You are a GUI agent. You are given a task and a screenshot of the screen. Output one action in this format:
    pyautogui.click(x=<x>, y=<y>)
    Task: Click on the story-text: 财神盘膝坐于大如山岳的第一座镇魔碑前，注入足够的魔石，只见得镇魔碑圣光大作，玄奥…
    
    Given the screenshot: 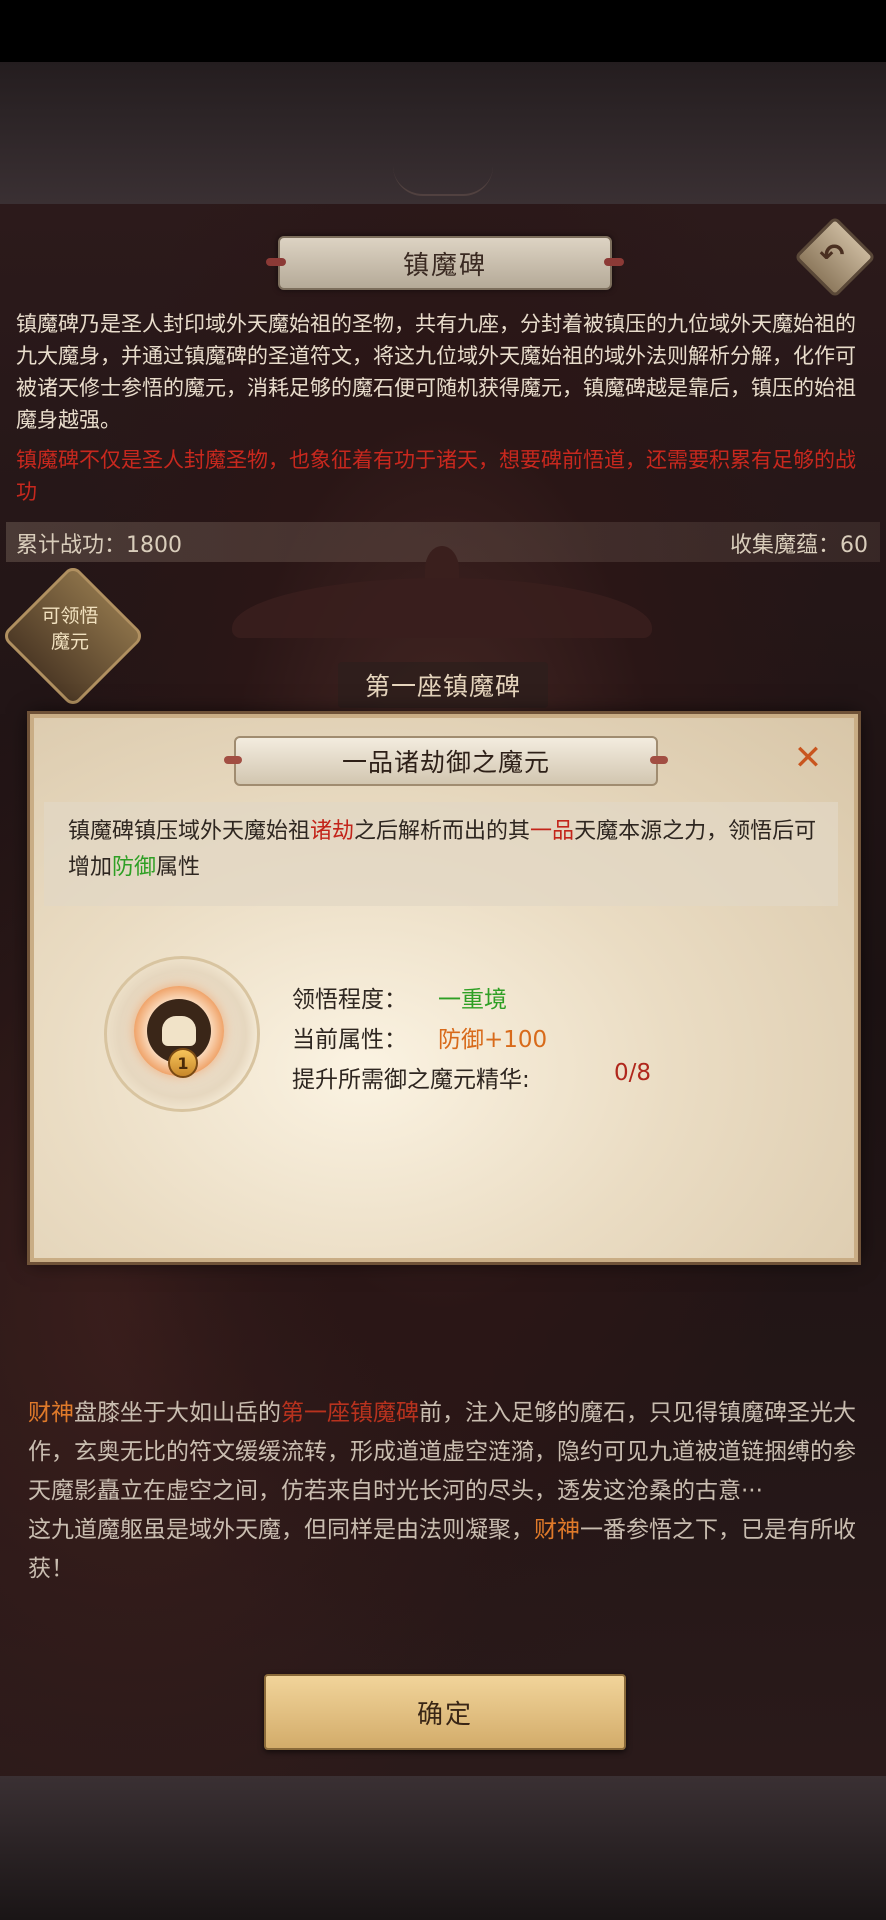 What is the action you would take?
    pyautogui.click(x=452, y=1491)
    